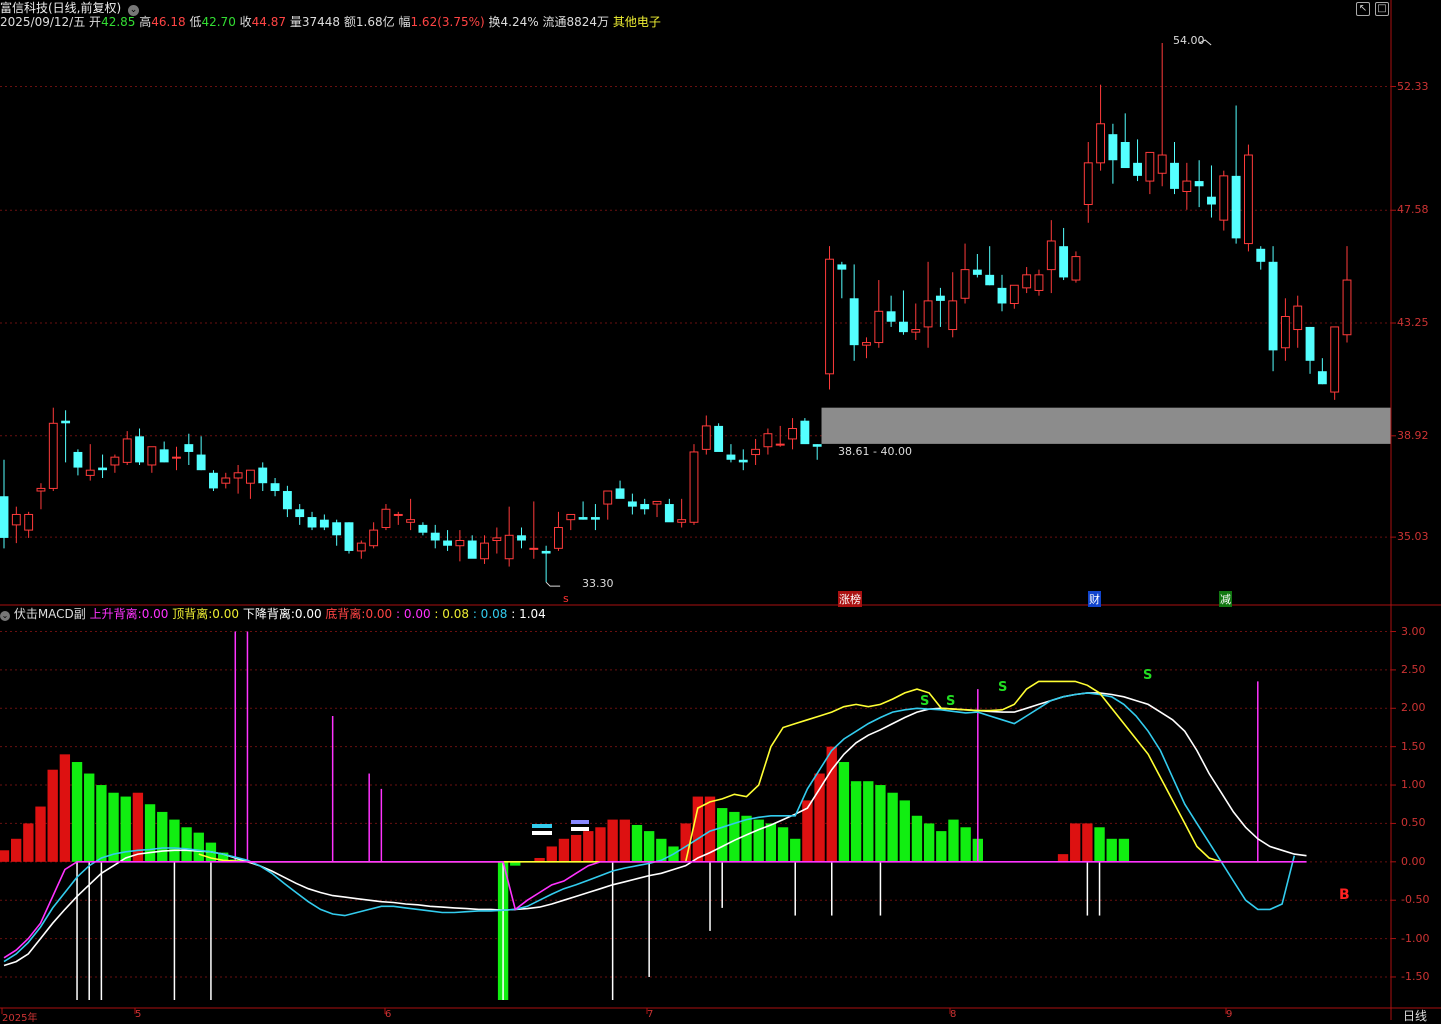 Image resolution: width=1441 pixels, height=1024 pixels. I want to click on price-tick-label: 35.03, so click(1413, 537).